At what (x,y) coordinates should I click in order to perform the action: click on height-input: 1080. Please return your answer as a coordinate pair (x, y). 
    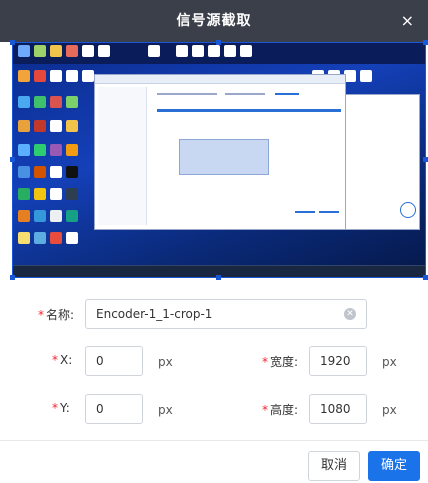
    Looking at the image, I should click on (338, 409).